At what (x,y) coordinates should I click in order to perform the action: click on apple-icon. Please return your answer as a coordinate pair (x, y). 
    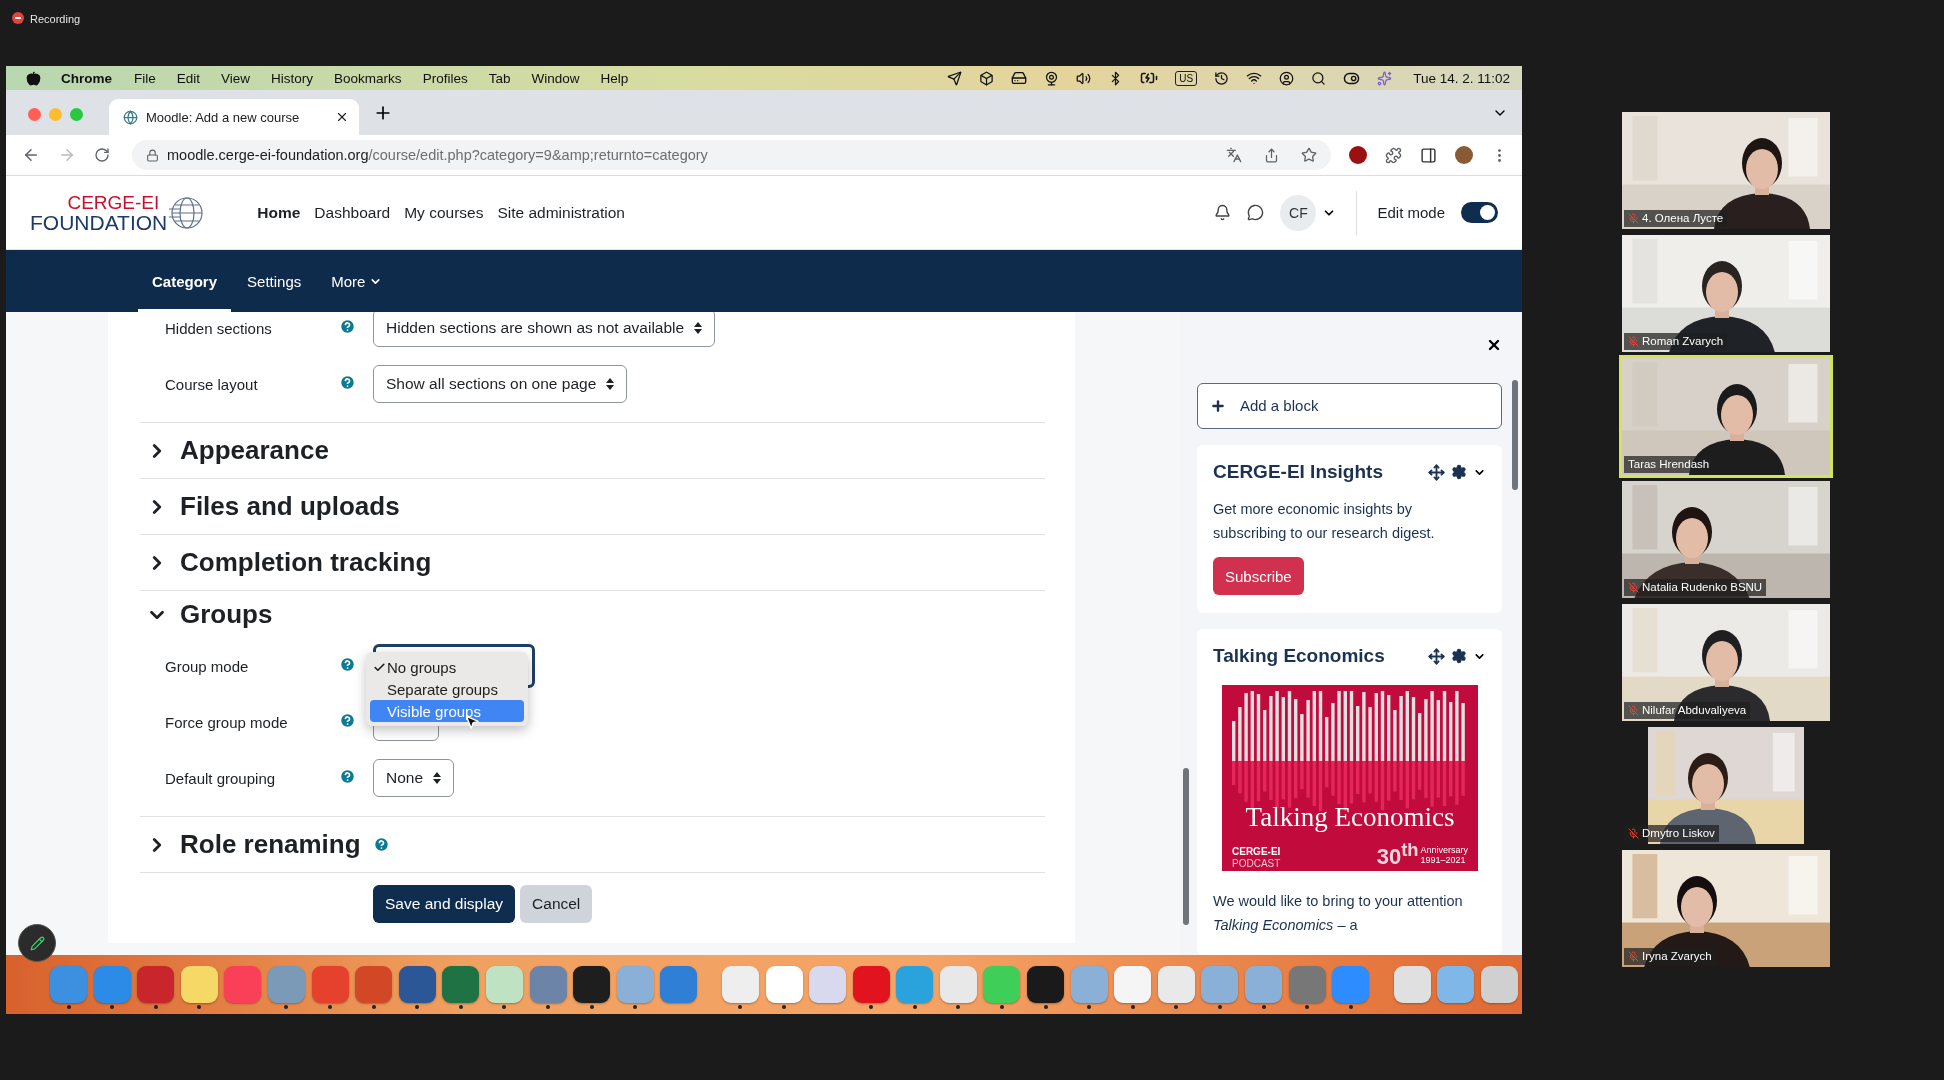
    Looking at the image, I should click on (33, 78).